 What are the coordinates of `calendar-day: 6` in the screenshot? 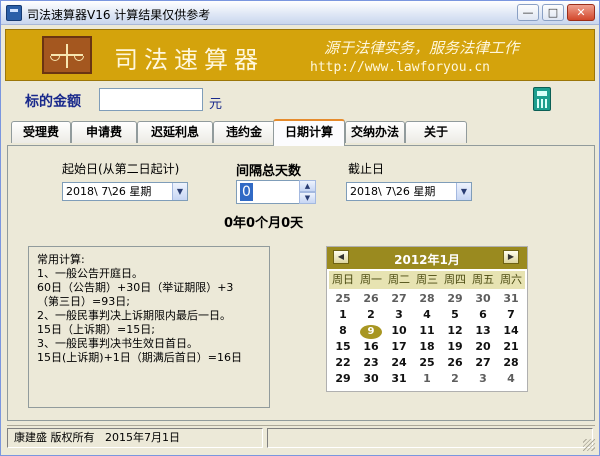 It's located at (483, 315).